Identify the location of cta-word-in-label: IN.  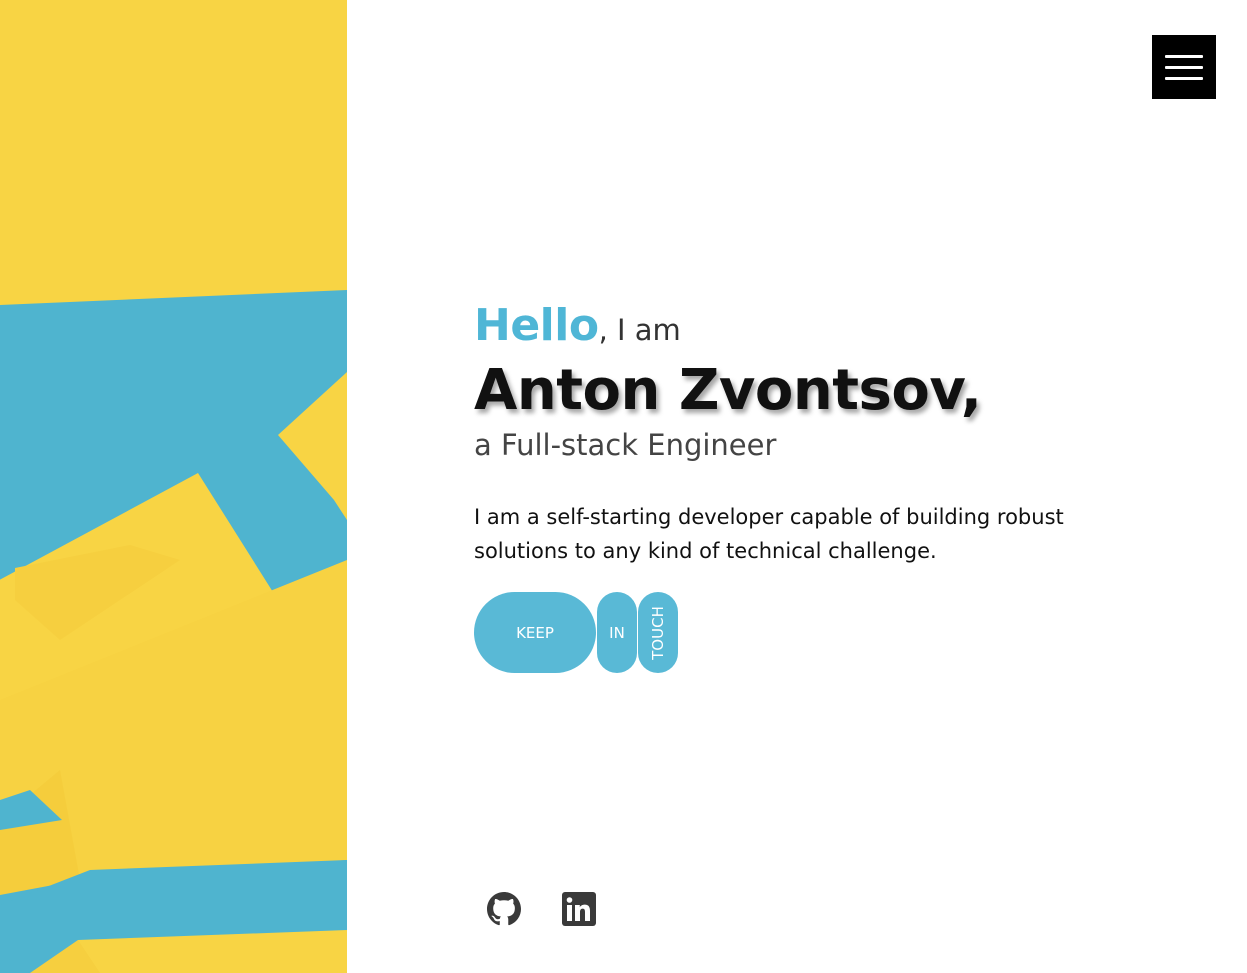
(617, 632).